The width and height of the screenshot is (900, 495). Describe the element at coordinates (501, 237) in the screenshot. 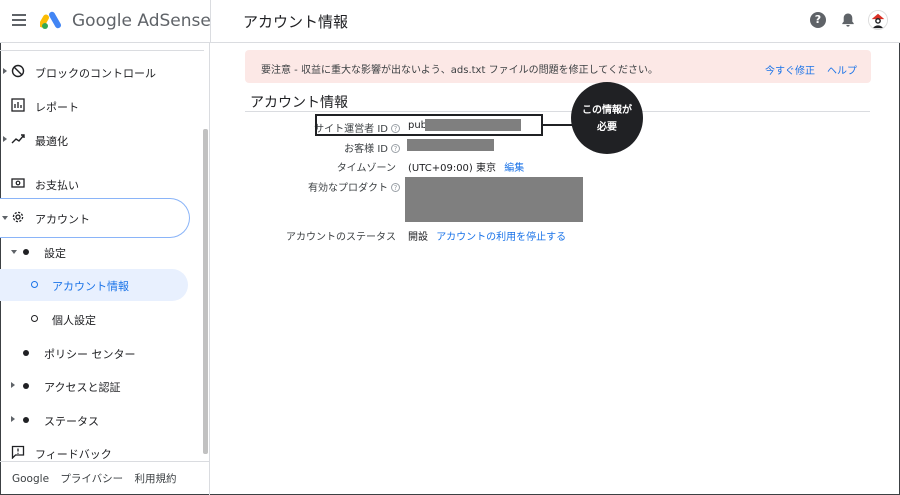

I see `close-account-link: アカウントの利用を停止する` at that location.